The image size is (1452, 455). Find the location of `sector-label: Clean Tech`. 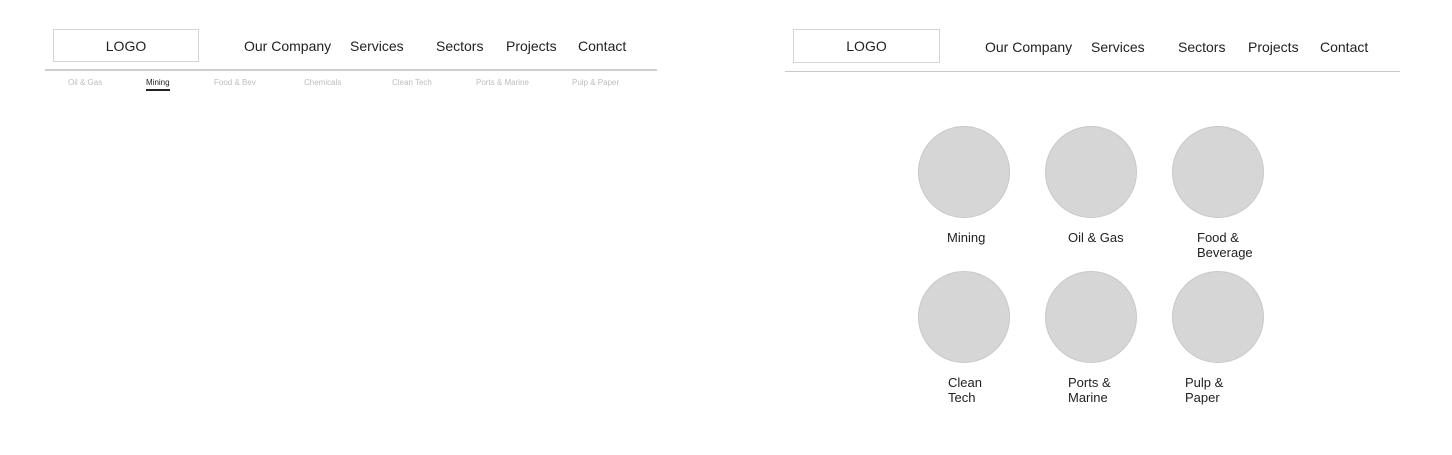

sector-label: Clean Tech is located at coordinates (965, 390).